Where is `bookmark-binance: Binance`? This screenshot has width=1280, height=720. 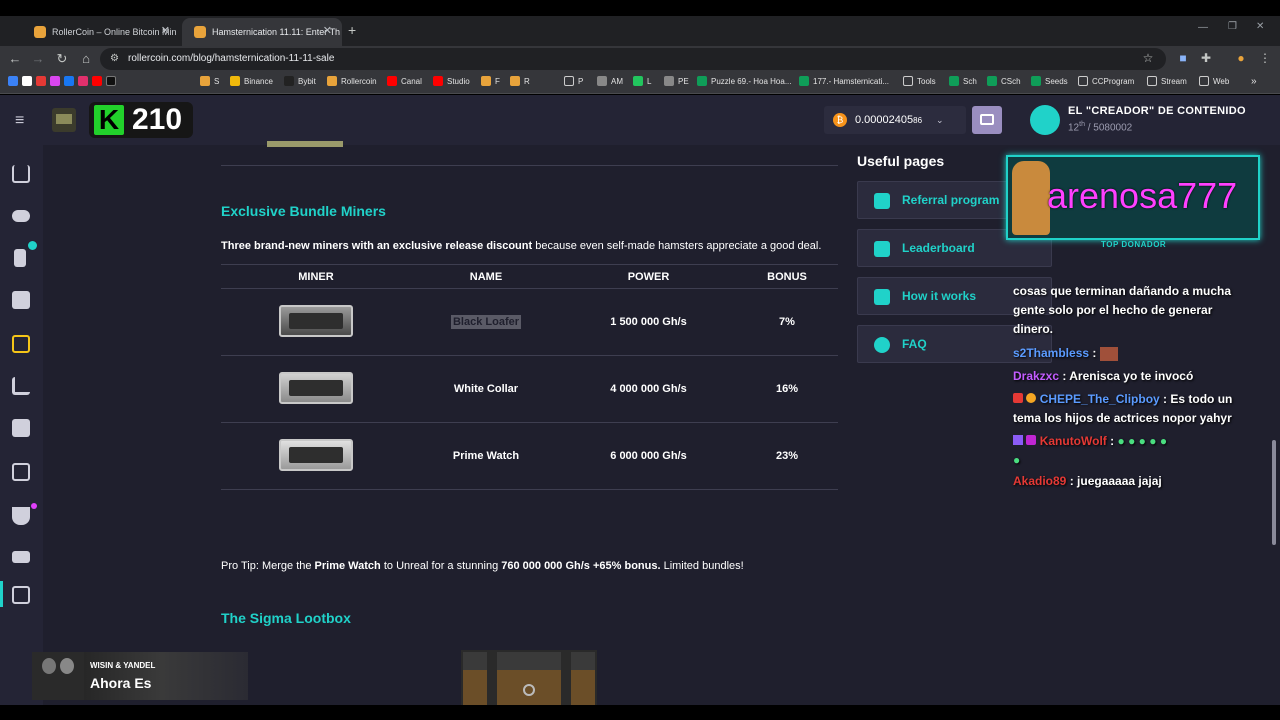 bookmark-binance: Binance is located at coordinates (251, 81).